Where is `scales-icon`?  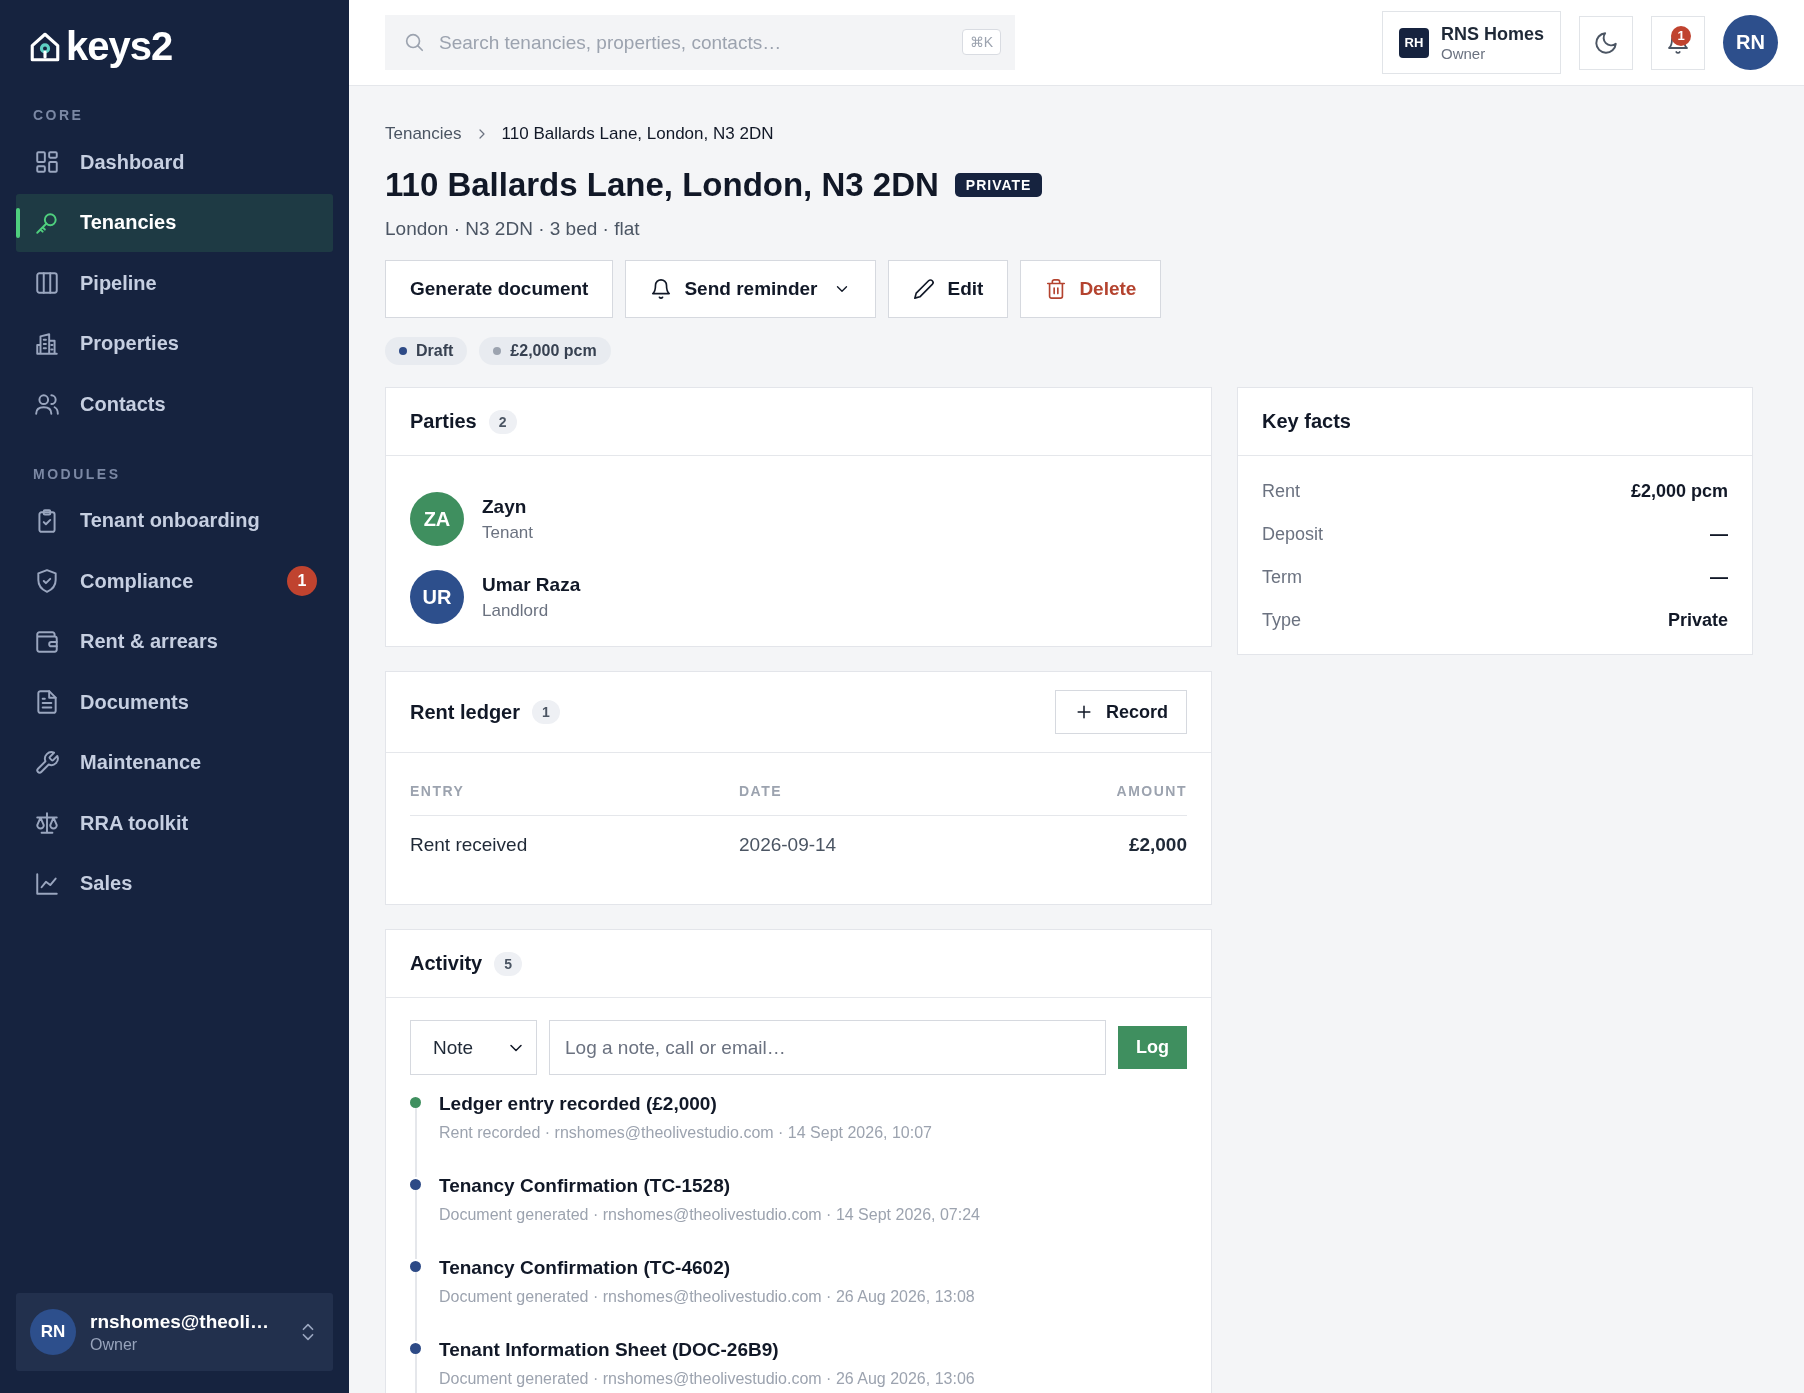 scales-icon is located at coordinates (47, 823).